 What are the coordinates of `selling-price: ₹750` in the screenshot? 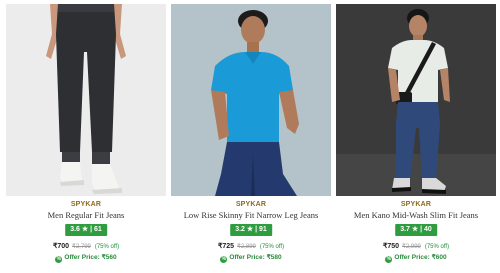 It's located at (391, 246).